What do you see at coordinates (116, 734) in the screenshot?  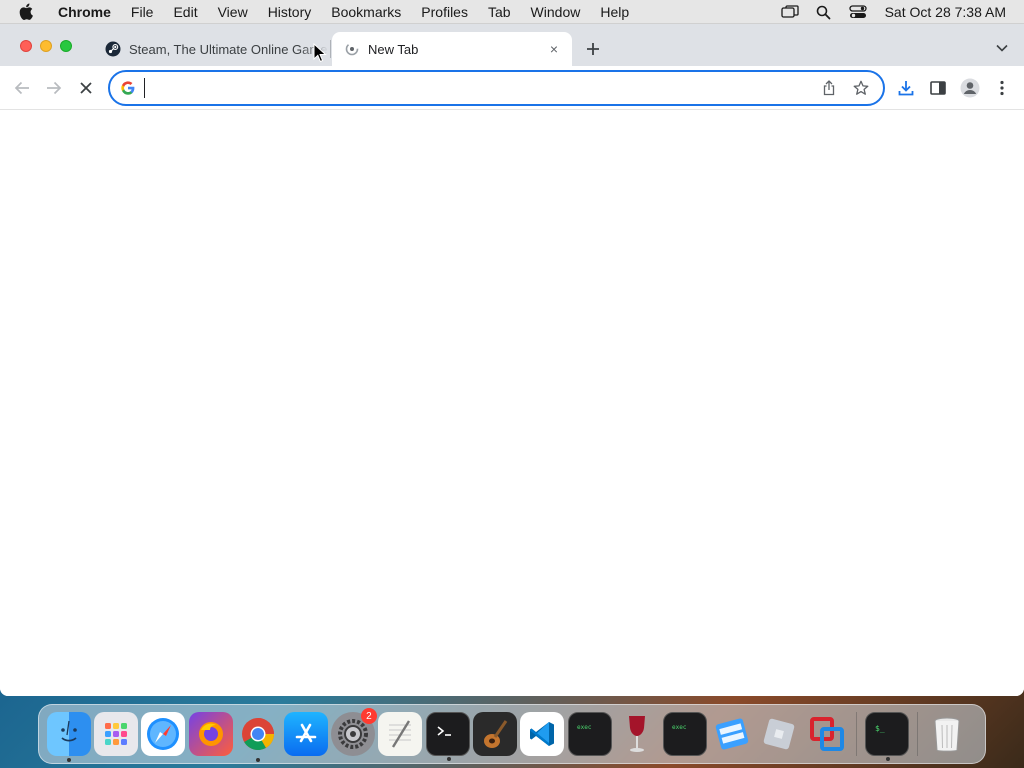 I see `dock-launchpad-icon` at bounding box center [116, 734].